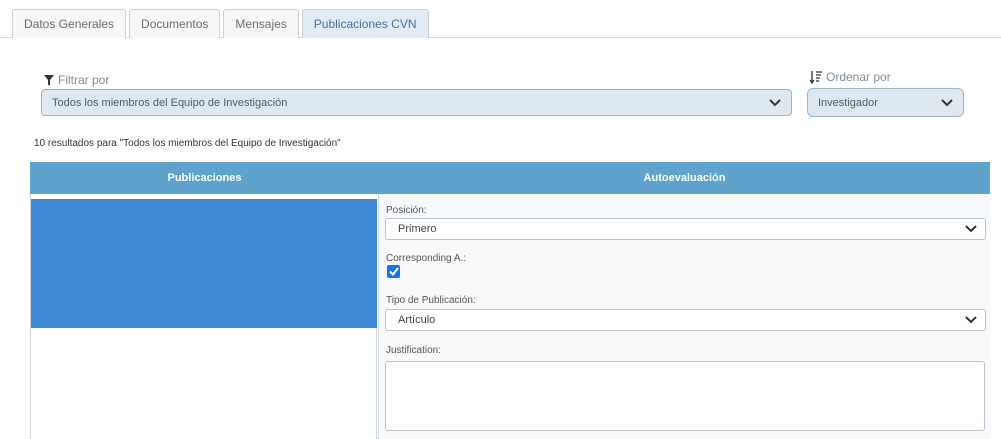 Image resolution: width=1001 pixels, height=439 pixels. What do you see at coordinates (685, 396) in the screenshot?
I see `justification-textarea` at bounding box center [685, 396].